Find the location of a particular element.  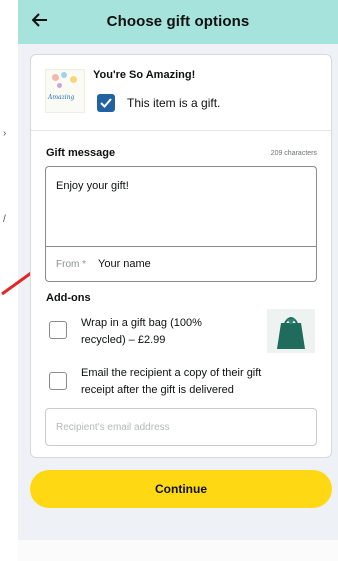

from-field: From * Your name is located at coordinates (181, 264).